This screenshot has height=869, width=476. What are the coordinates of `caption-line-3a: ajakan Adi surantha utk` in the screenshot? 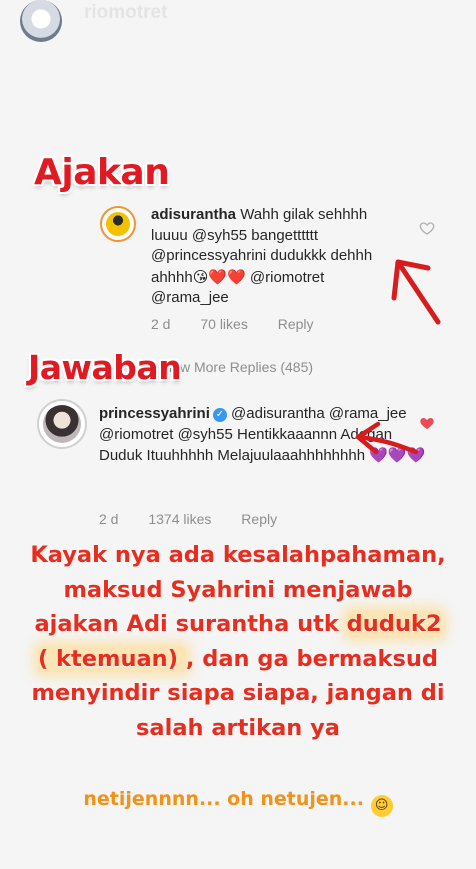 It's located at (190, 624).